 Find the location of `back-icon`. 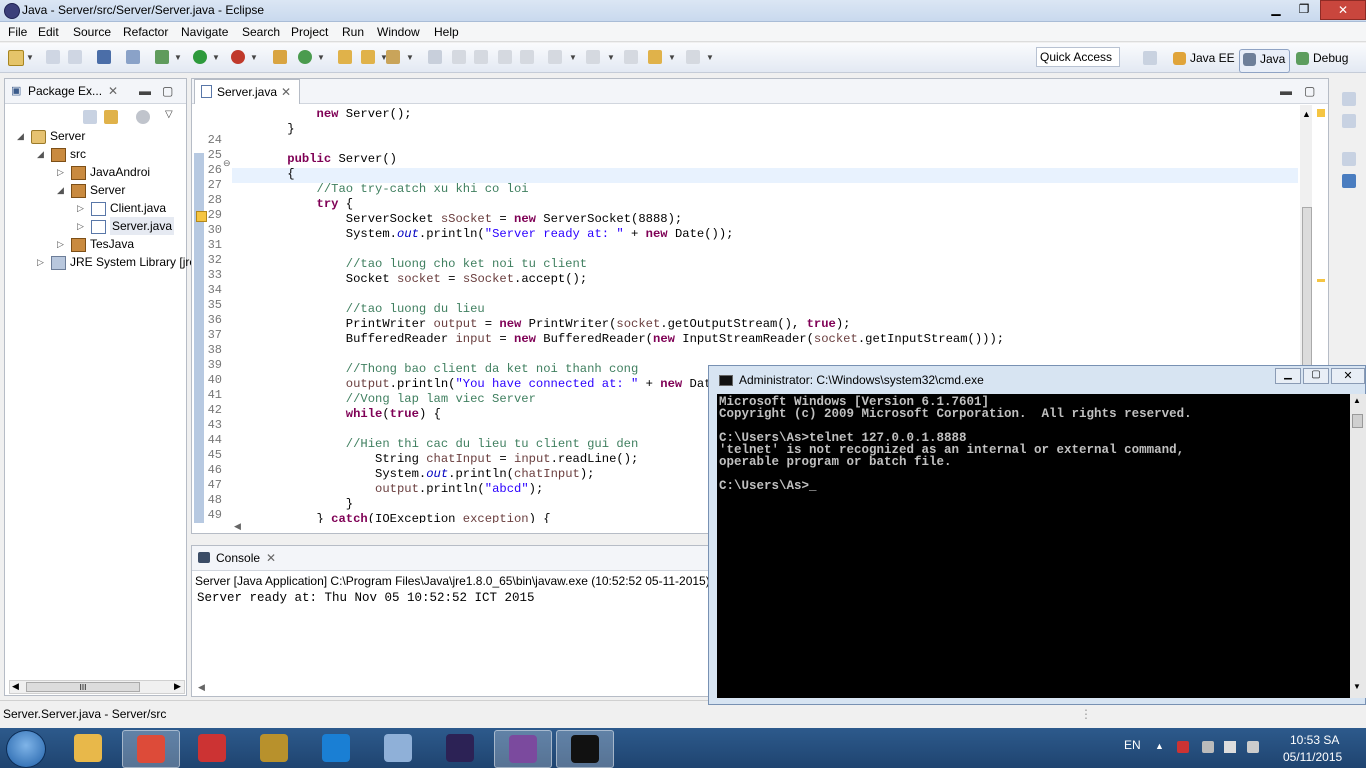

back-icon is located at coordinates (655, 57).